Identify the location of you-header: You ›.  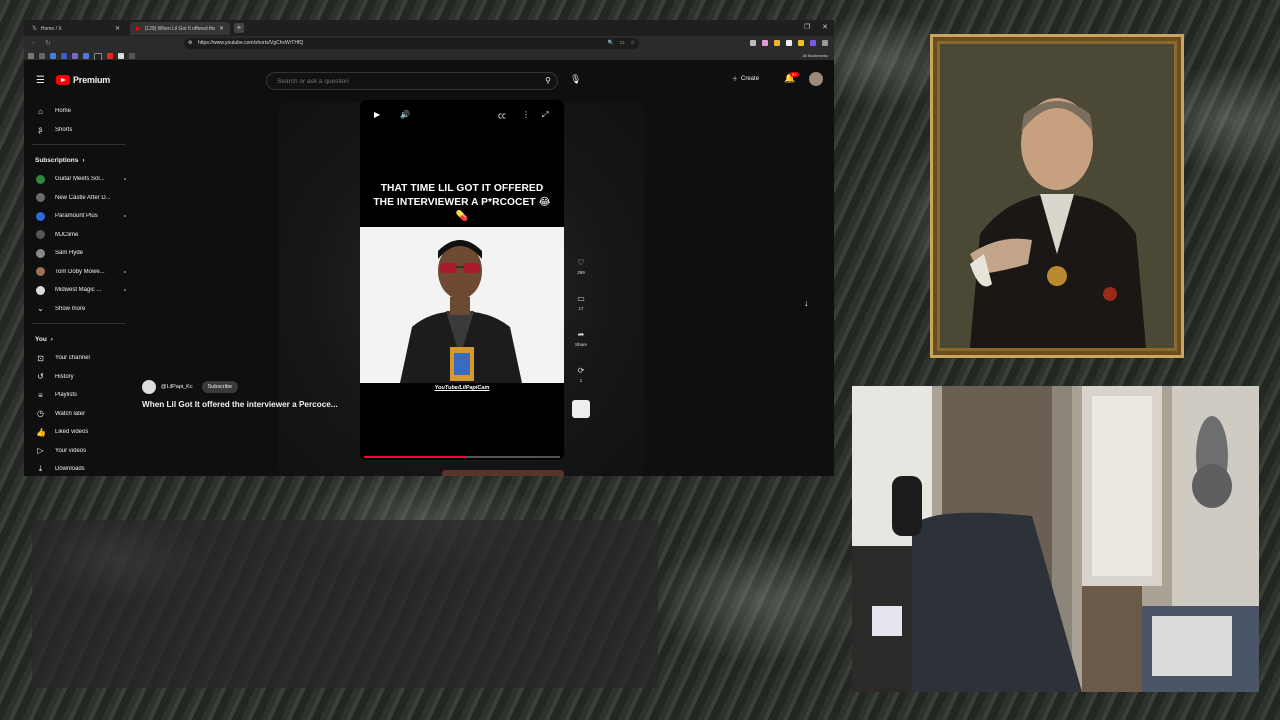
(79, 339).